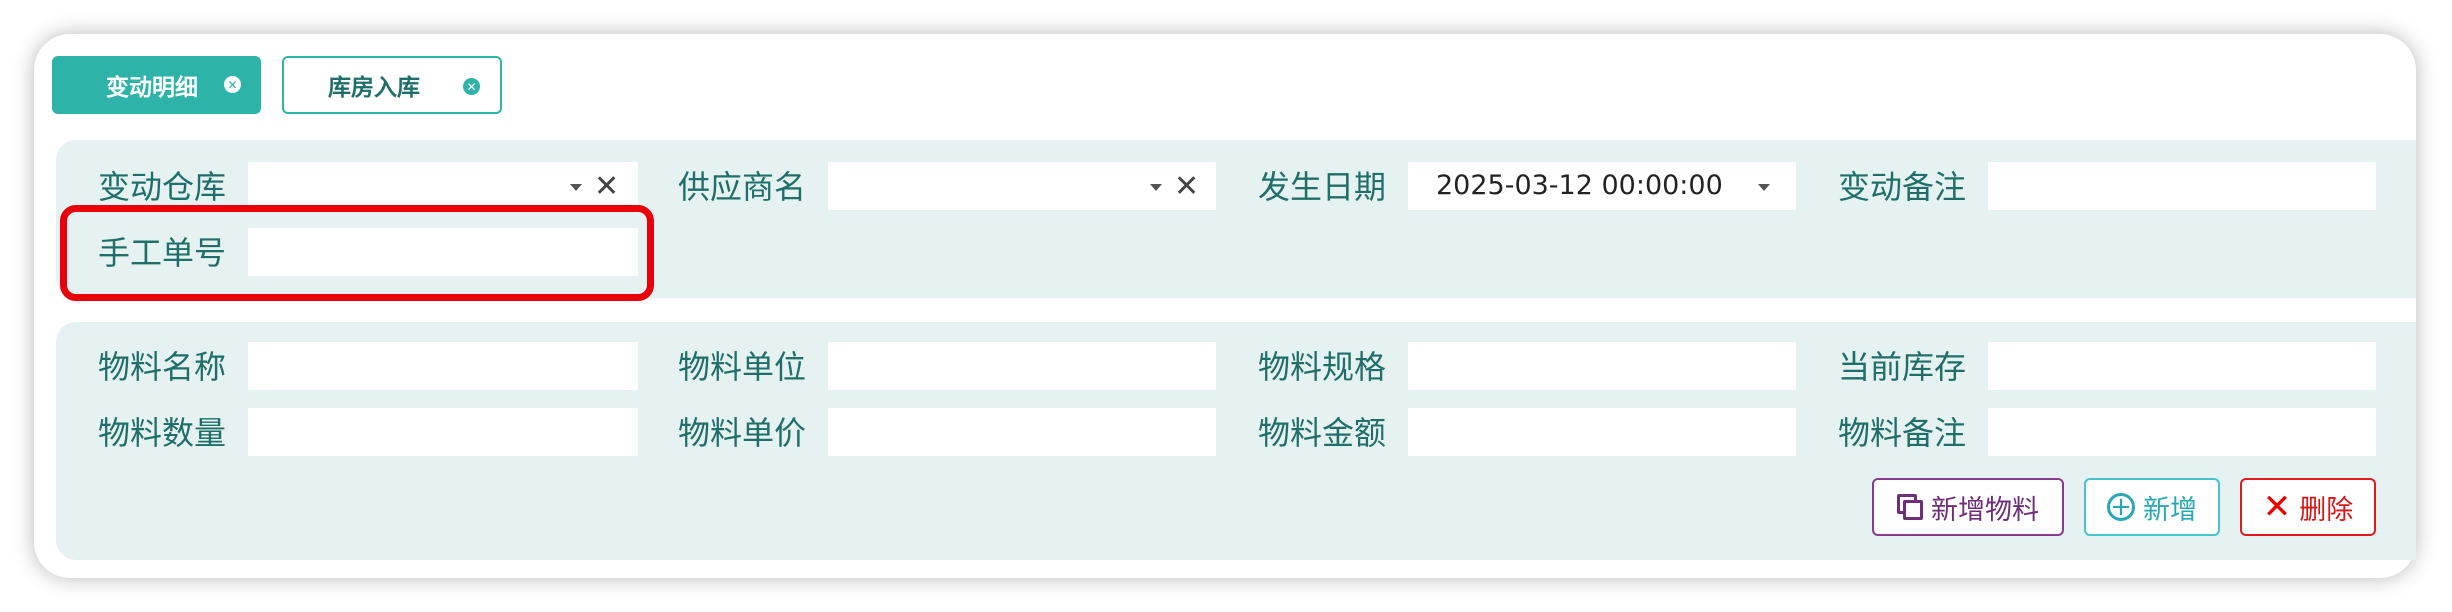 Image resolution: width=2452 pixels, height=612 pixels. Describe the element at coordinates (443, 432) in the screenshot. I see `material-qty-input` at that location.